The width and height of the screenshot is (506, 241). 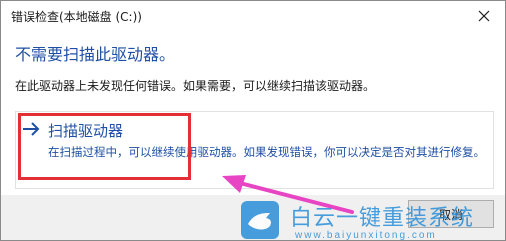 What do you see at coordinates (382, 217) in the screenshot?
I see `svg-text: 白云一键重装系统` at bounding box center [382, 217].